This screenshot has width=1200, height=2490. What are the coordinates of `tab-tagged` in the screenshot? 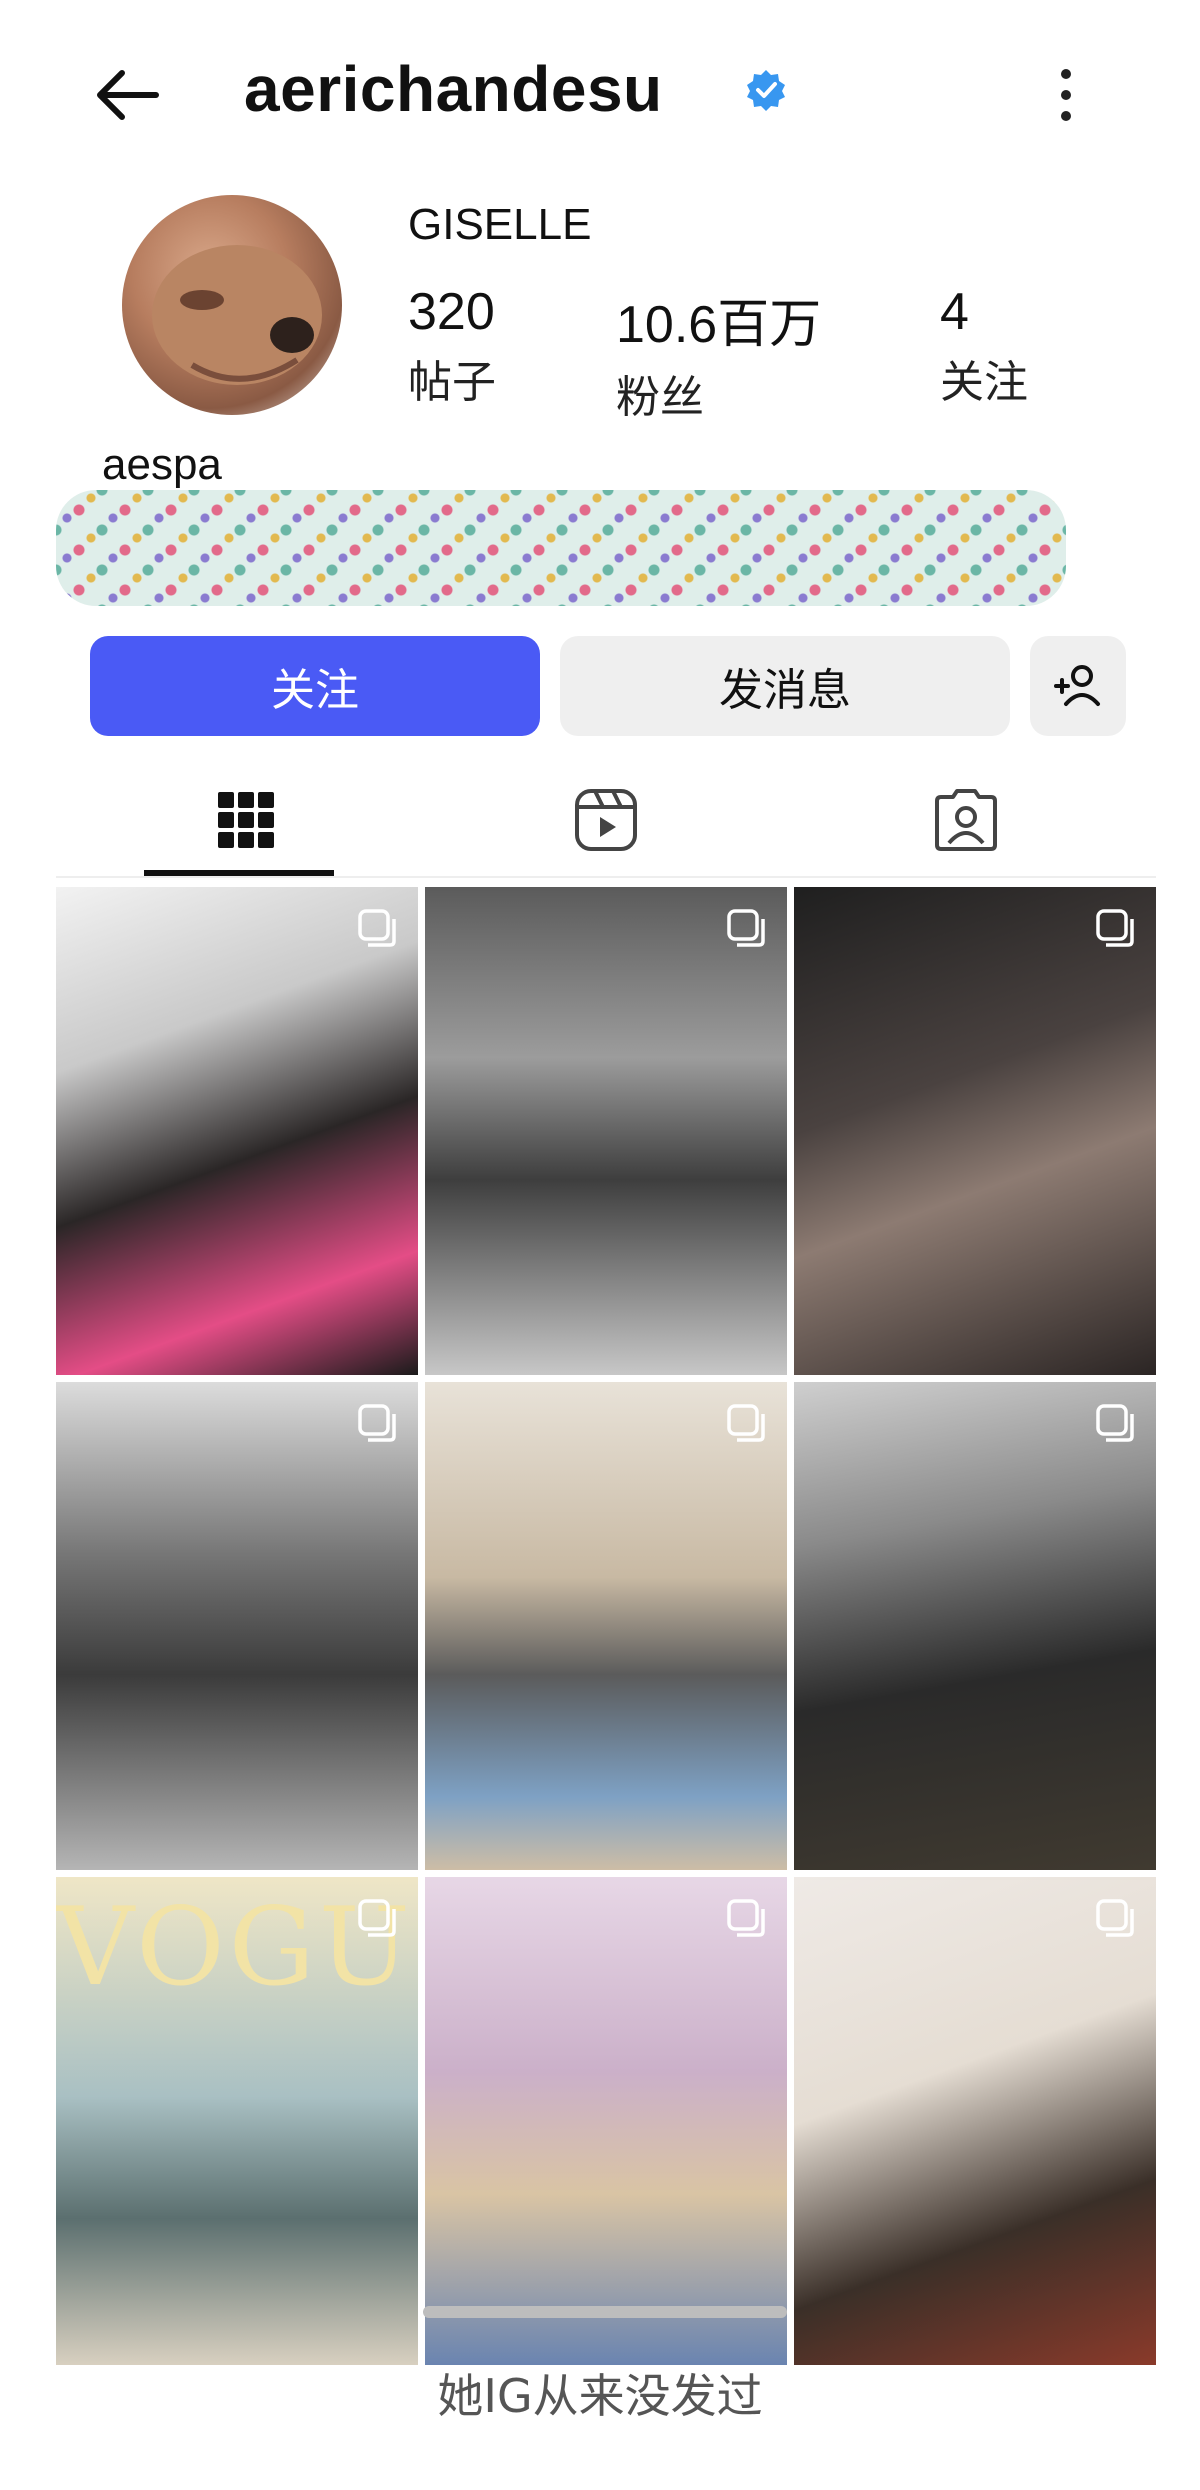 It's located at (966, 820).